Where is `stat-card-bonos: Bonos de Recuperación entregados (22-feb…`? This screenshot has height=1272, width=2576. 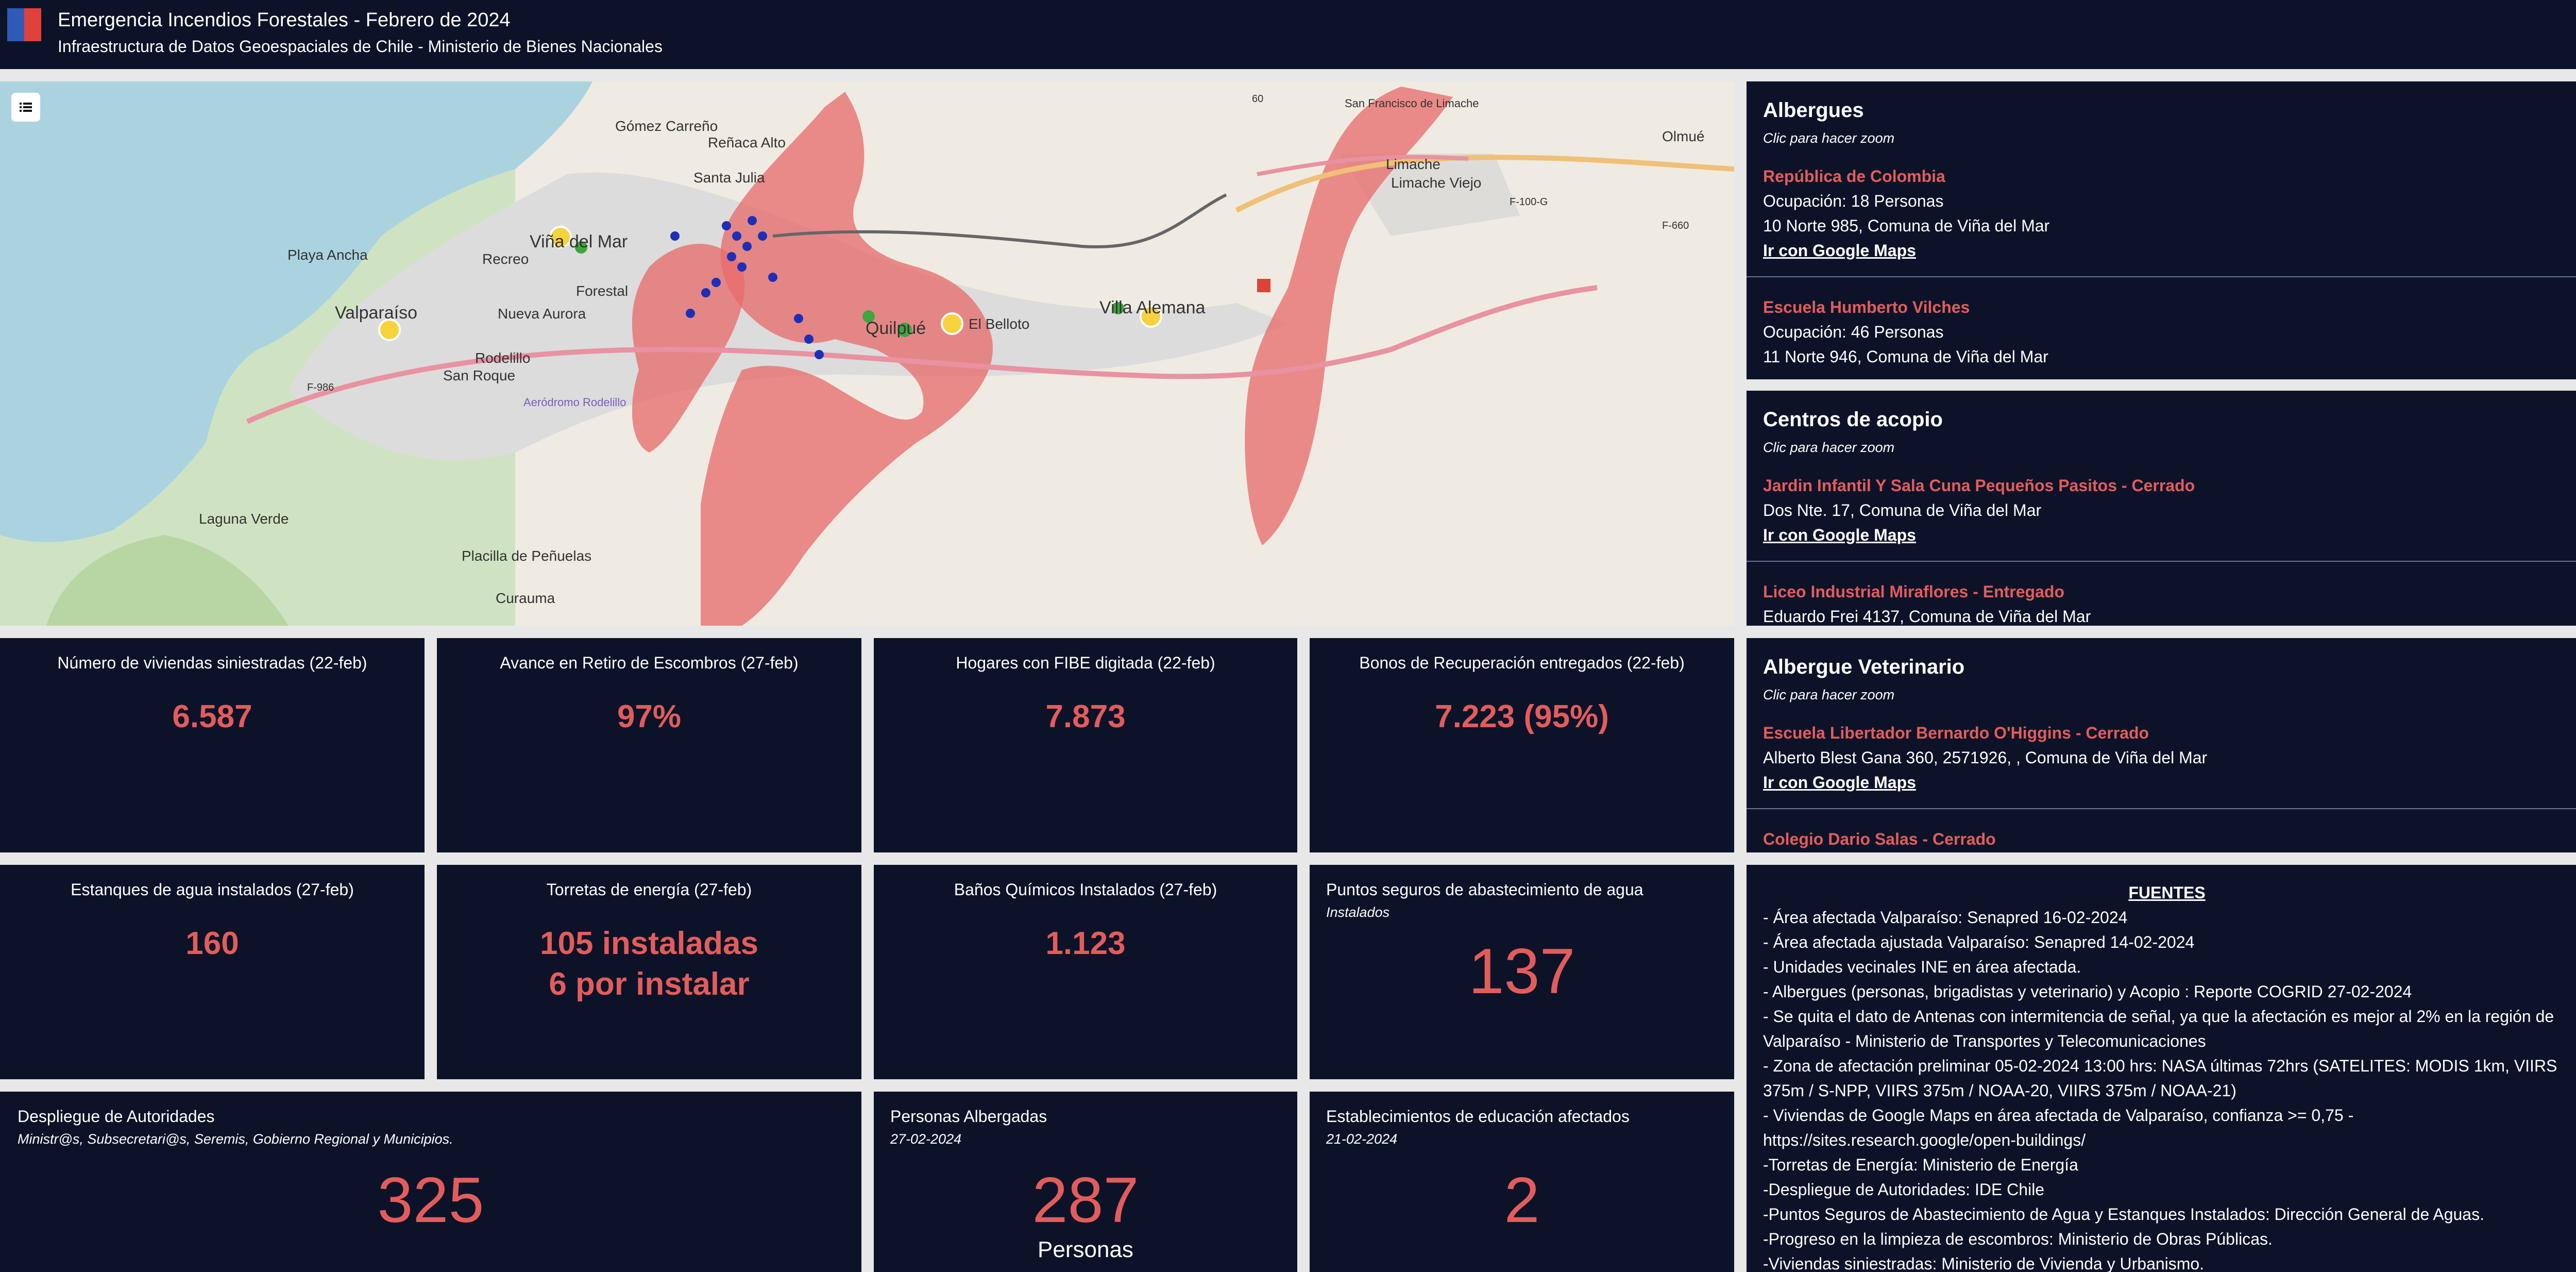
stat-card-bonos: Bonos de Recuperación entregados (22-feb… is located at coordinates (1522, 745).